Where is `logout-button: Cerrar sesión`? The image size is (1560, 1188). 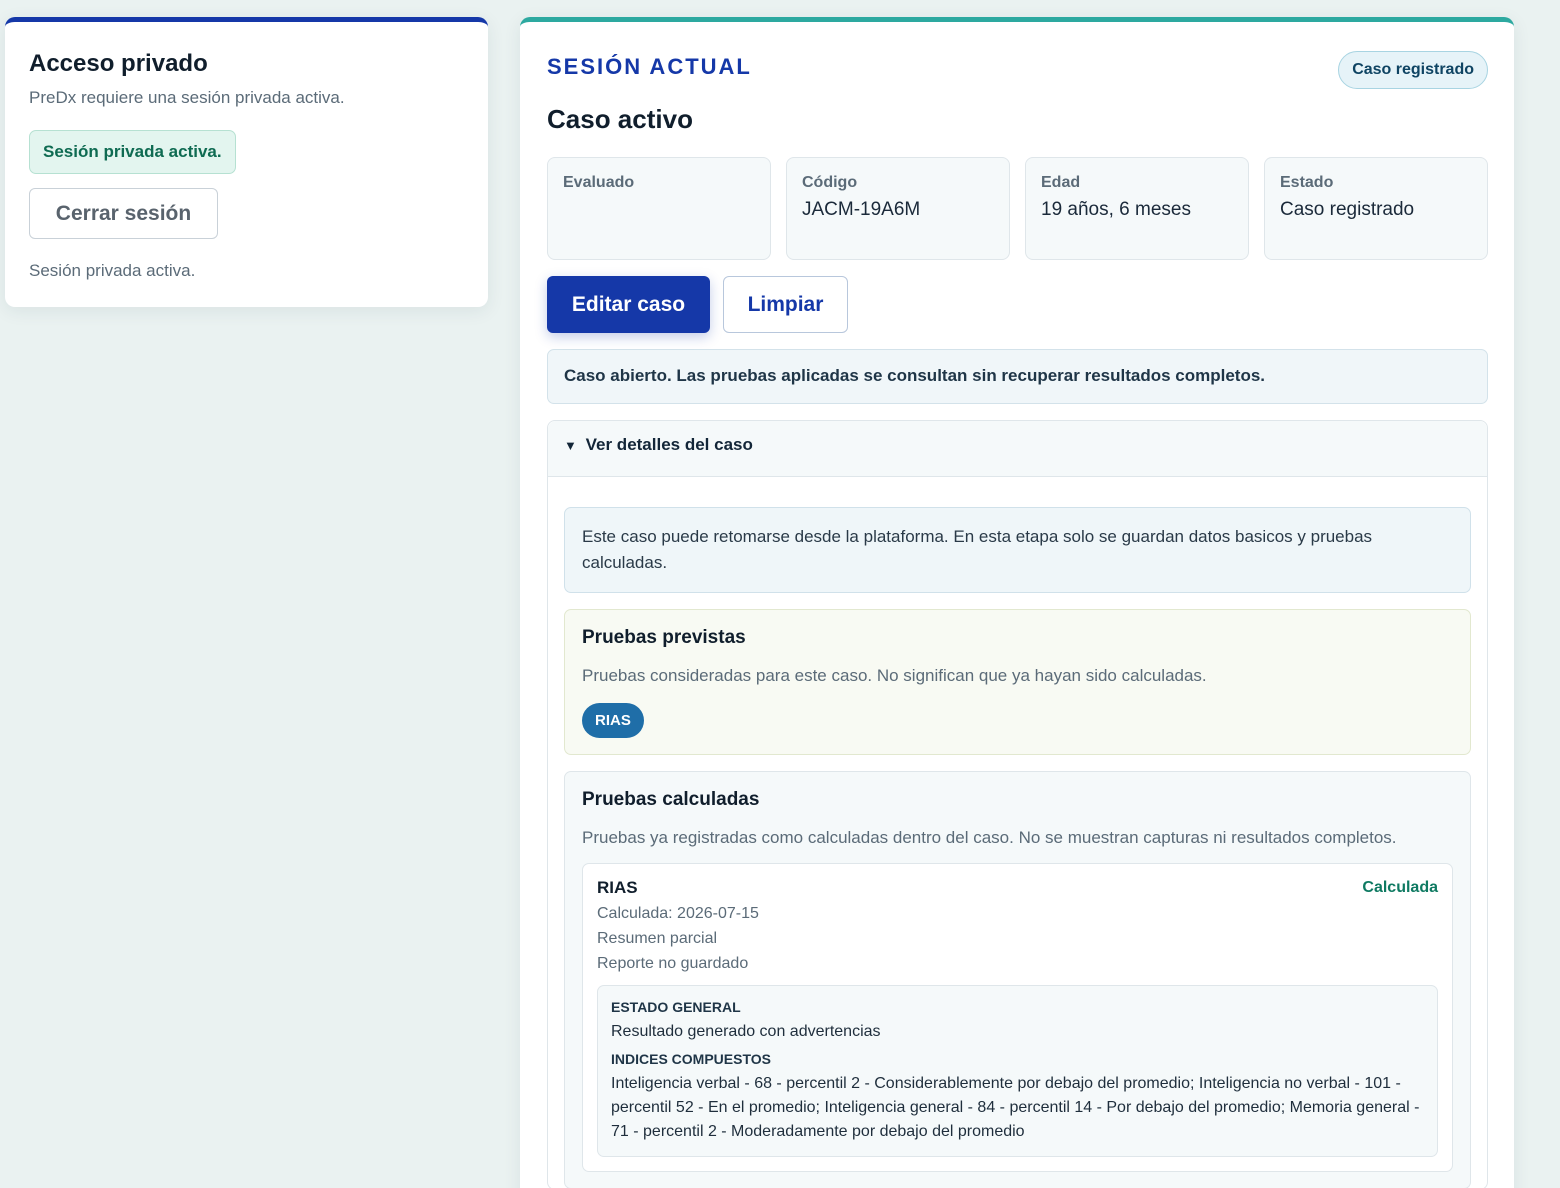
logout-button: Cerrar sesión is located at coordinates (123, 213).